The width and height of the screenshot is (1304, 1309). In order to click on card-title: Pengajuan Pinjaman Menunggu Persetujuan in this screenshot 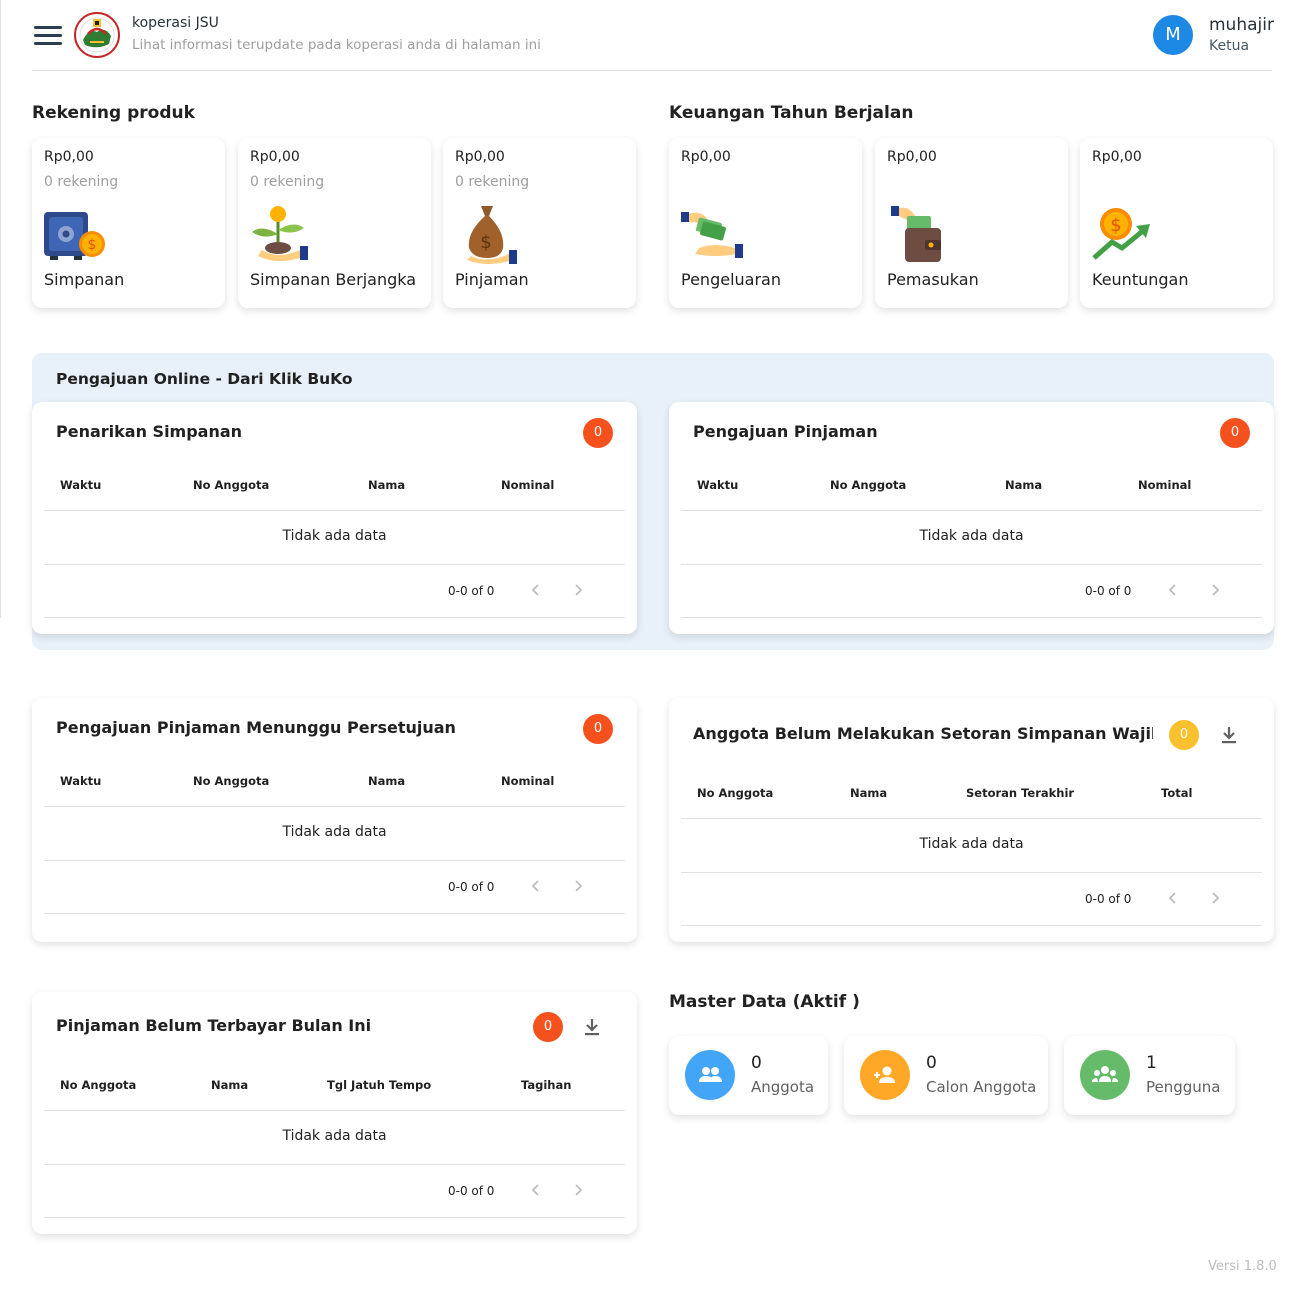, I will do `click(256, 727)`.